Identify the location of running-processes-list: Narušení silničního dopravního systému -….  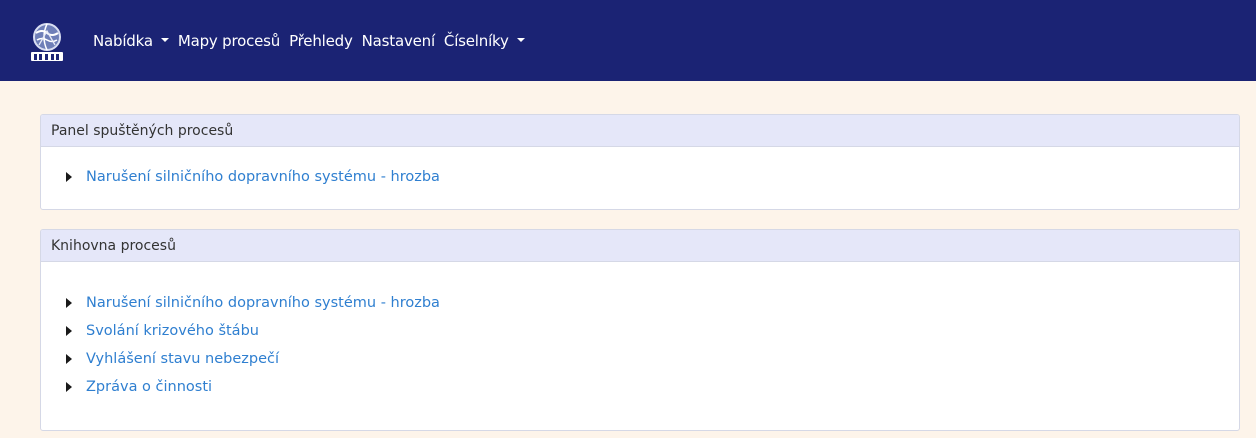
(640, 178).